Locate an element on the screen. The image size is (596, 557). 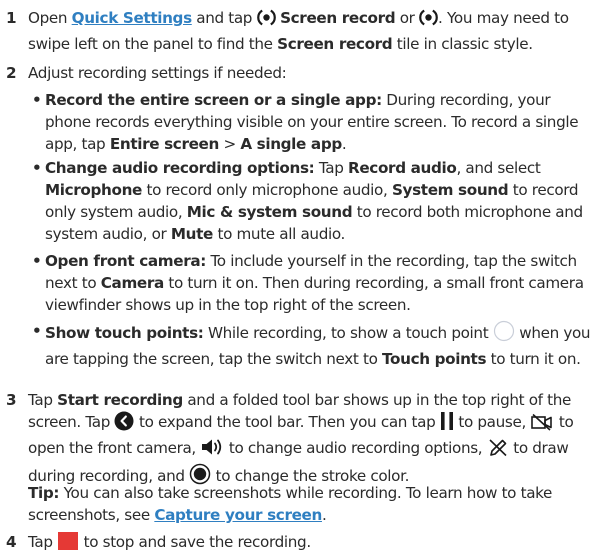
quick-settings-link: Quick Settings is located at coordinates (132, 18).